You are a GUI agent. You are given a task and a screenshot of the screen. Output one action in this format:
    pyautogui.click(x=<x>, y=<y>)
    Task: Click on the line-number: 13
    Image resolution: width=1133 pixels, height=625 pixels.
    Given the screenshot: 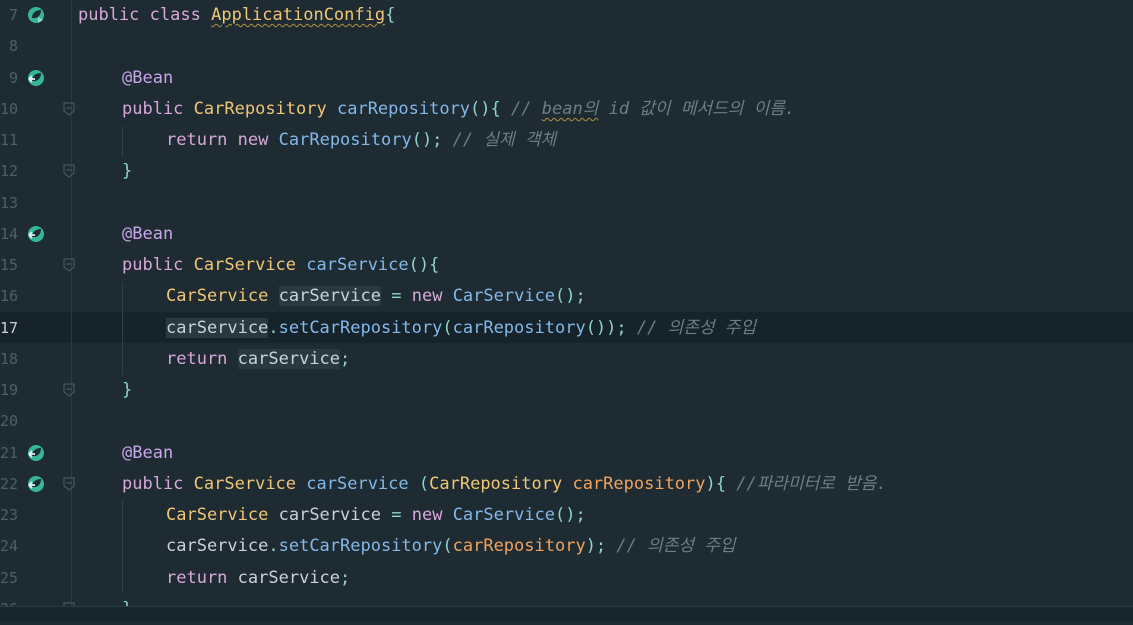 What is the action you would take?
    pyautogui.click(x=9, y=202)
    